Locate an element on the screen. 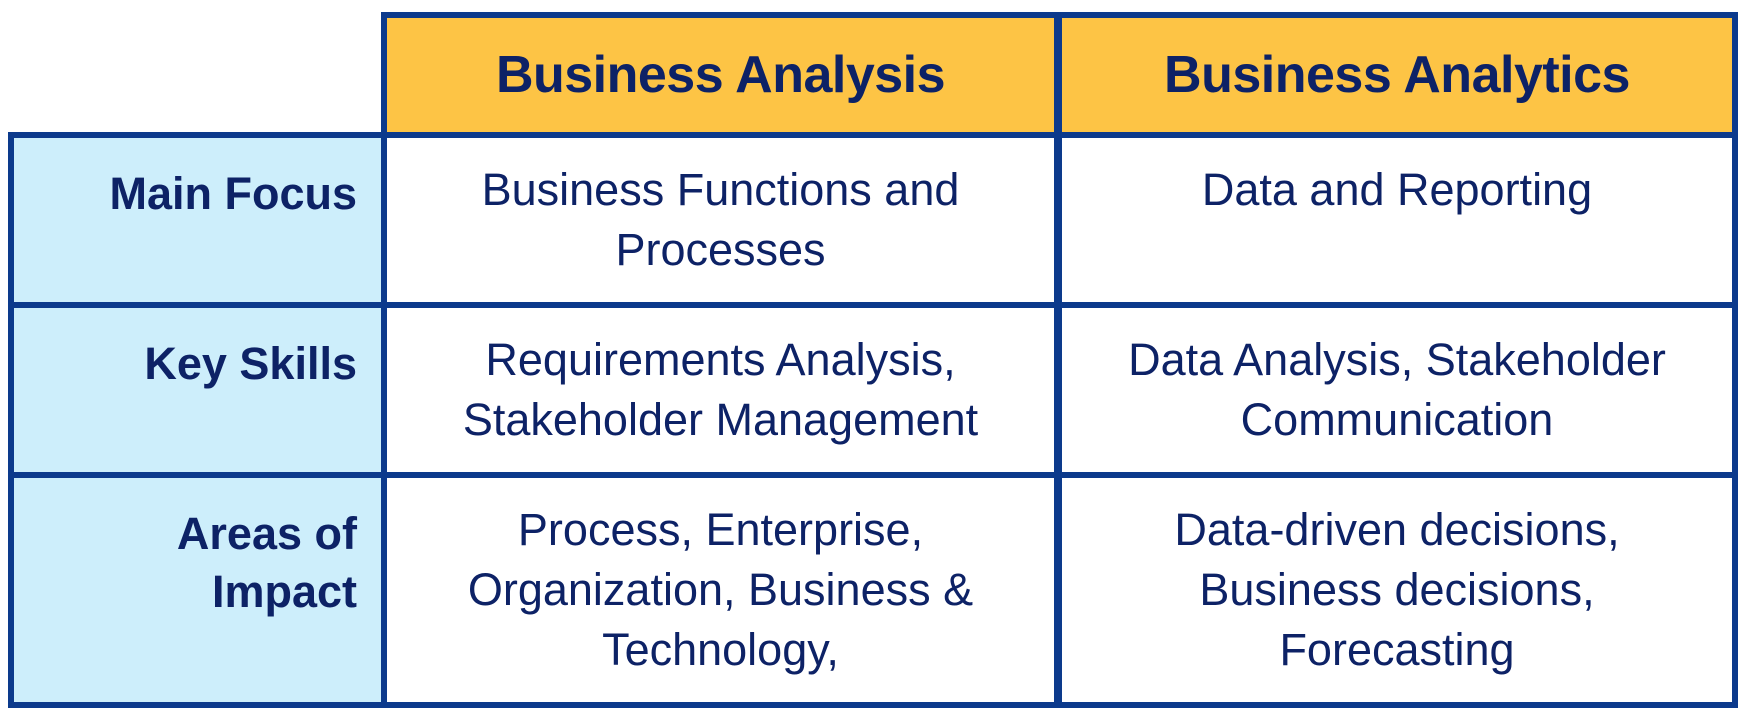  table-cell: Business Functions and Processes is located at coordinates (720, 220).